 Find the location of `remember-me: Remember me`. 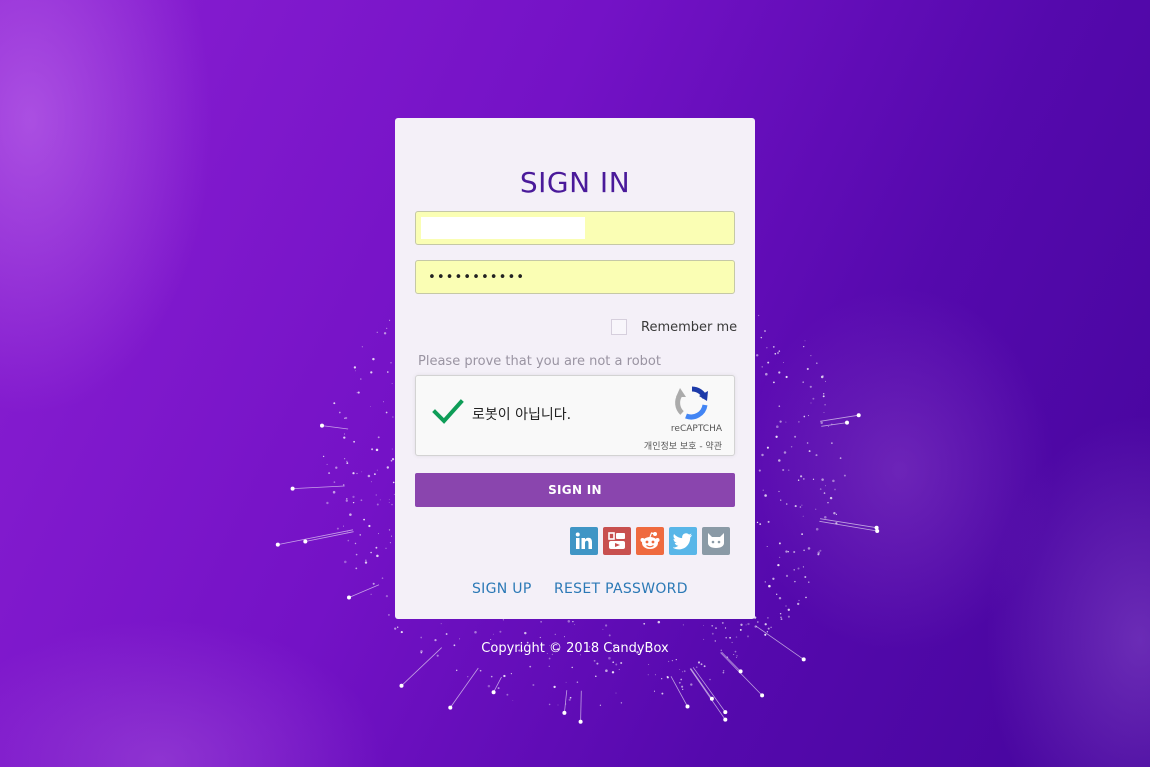

remember-me: Remember me is located at coordinates (674, 327).